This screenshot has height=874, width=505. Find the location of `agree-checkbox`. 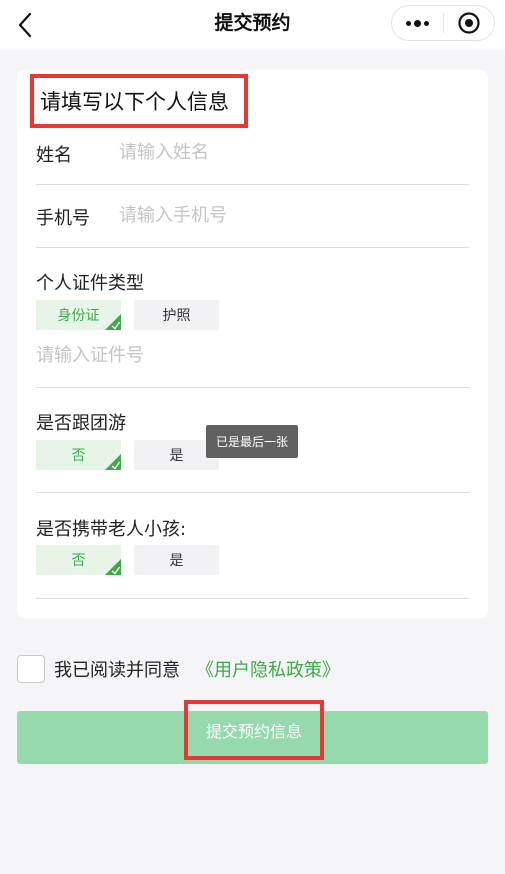

agree-checkbox is located at coordinates (31, 669).